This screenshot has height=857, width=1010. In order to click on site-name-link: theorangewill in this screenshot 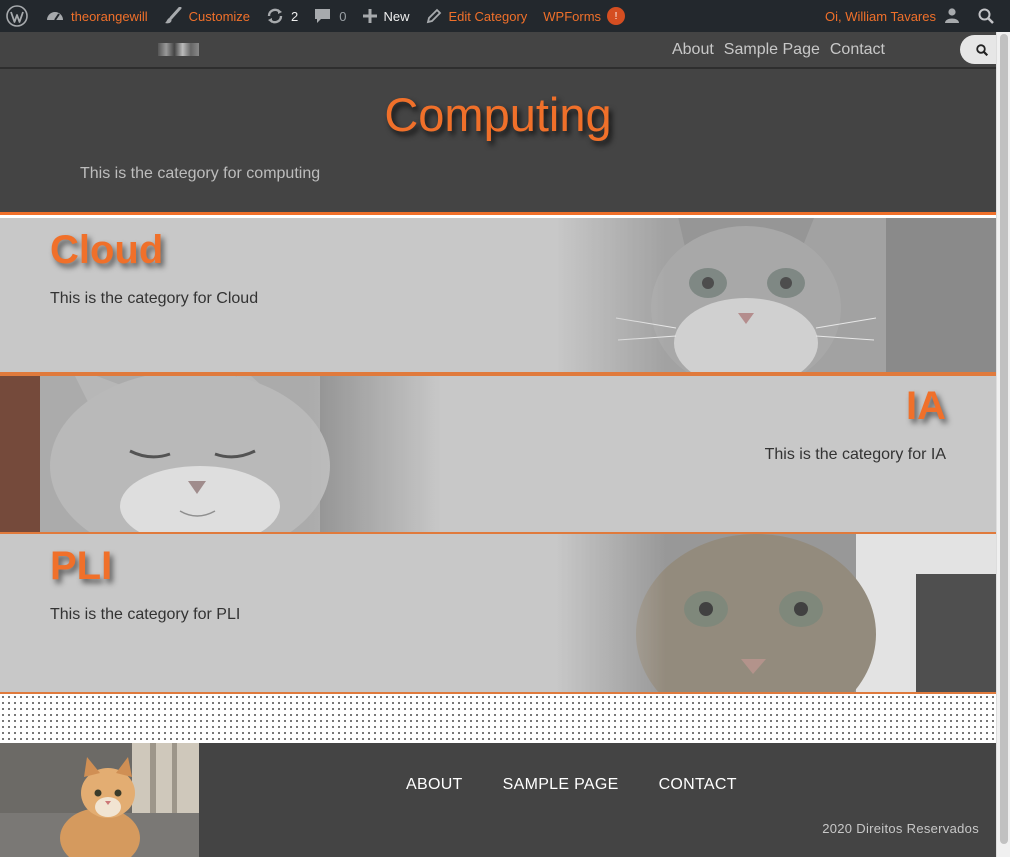, I will do `click(97, 16)`.